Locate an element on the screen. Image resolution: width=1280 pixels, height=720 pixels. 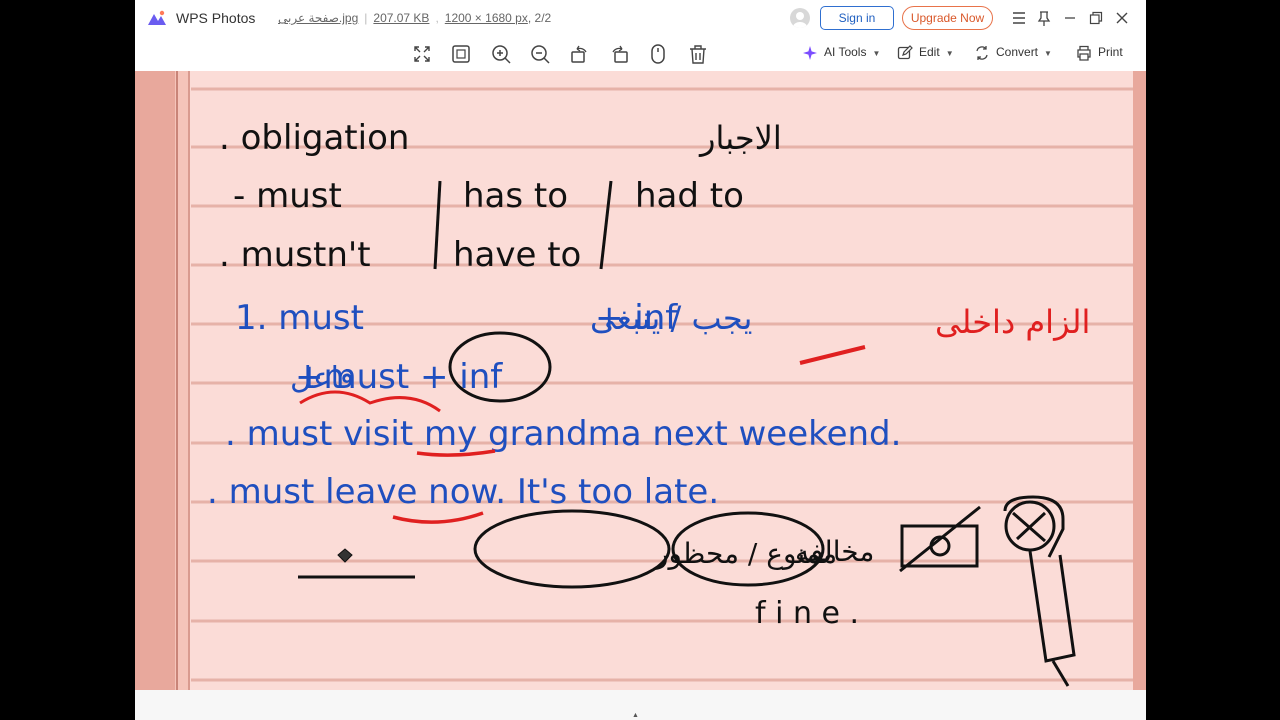
note-had-to: had to is located at coordinates (689, 196).